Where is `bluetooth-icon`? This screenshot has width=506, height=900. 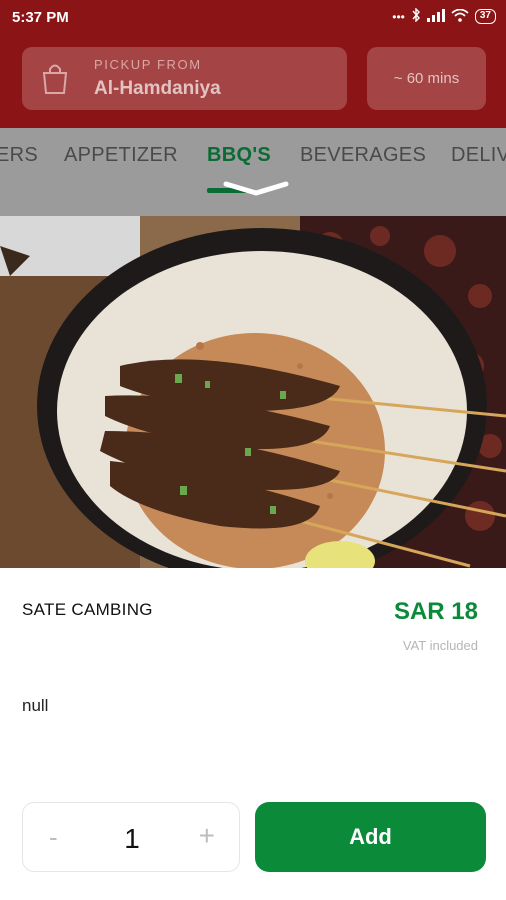 bluetooth-icon is located at coordinates (416, 16).